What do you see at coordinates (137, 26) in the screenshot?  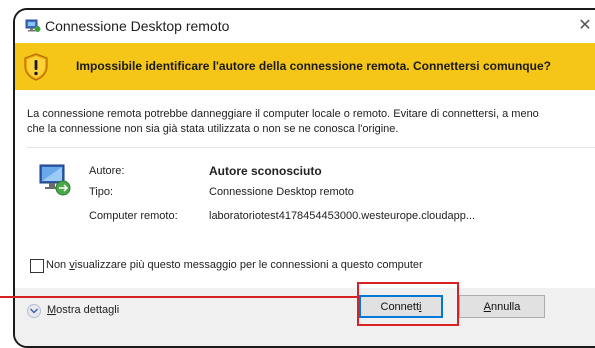 I see `window-title: Connessione Desktop remoto` at bounding box center [137, 26].